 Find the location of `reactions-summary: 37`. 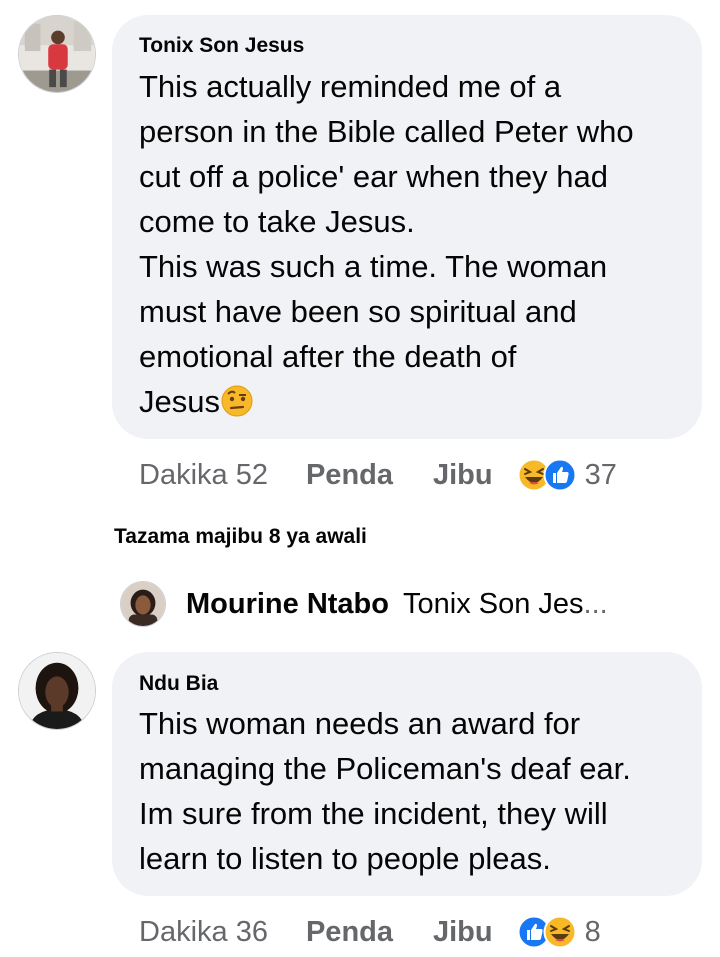

reactions-summary: 37 is located at coordinates (567, 475).